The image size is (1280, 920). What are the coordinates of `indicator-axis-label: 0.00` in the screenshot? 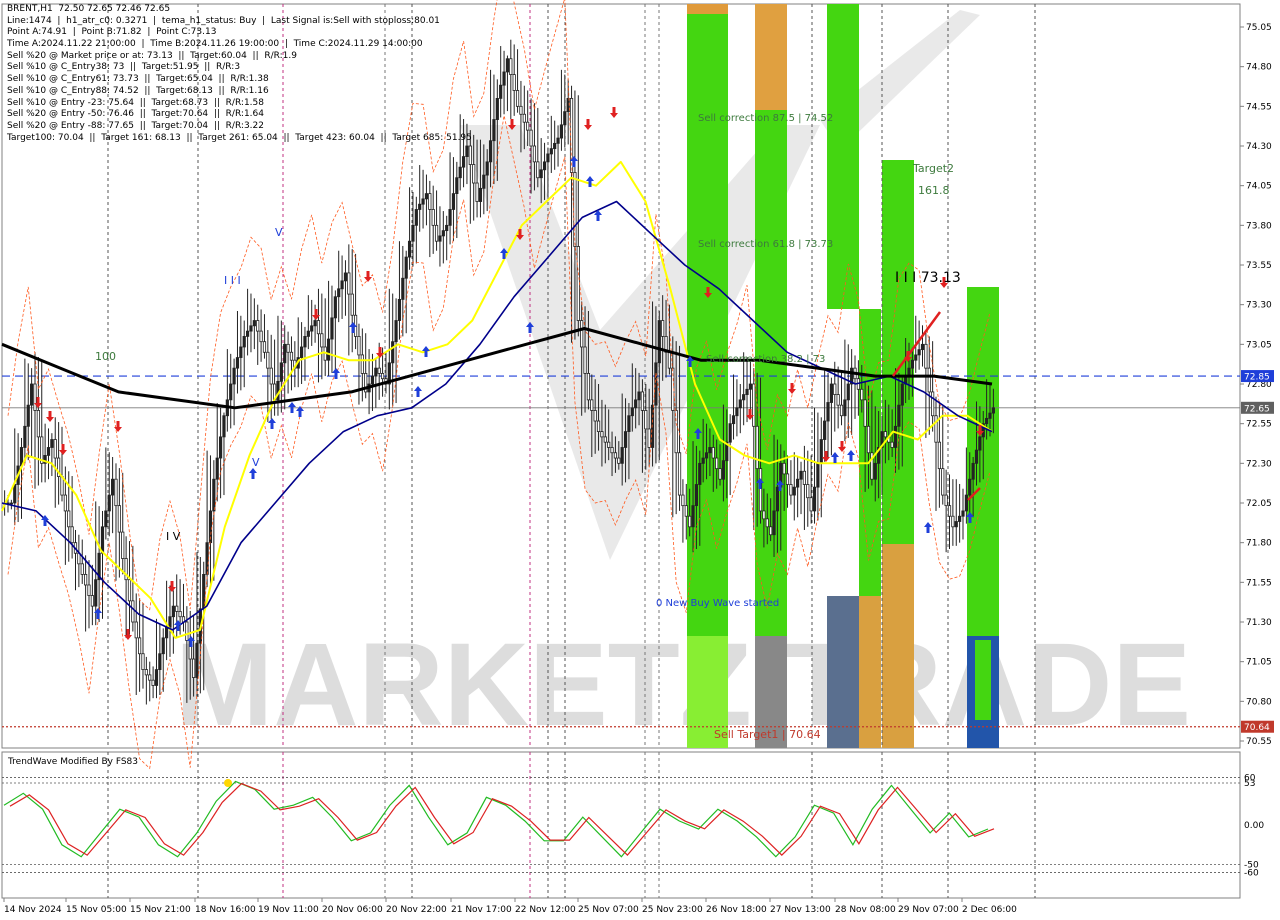 It's located at (1254, 826).